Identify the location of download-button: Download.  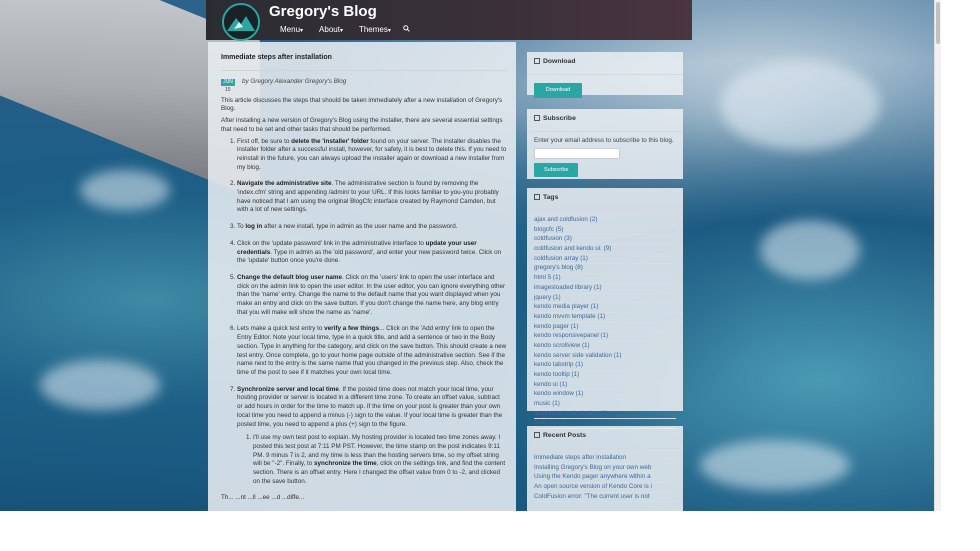
(558, 90).